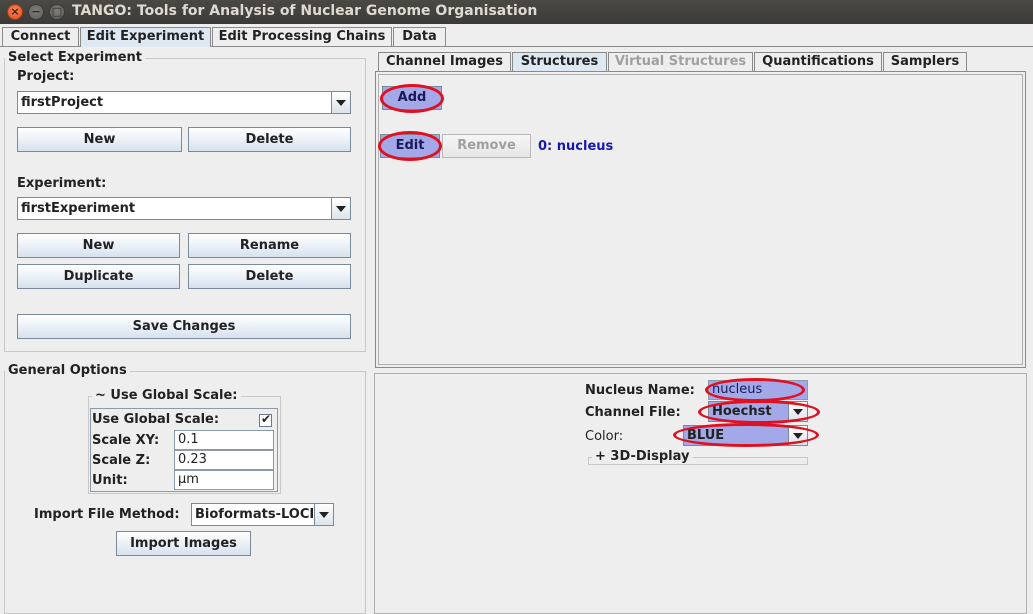 The width and height of the screenshot is (1033, 614). I want to click on rename-experiment-button: Rename, so click(269, 245).